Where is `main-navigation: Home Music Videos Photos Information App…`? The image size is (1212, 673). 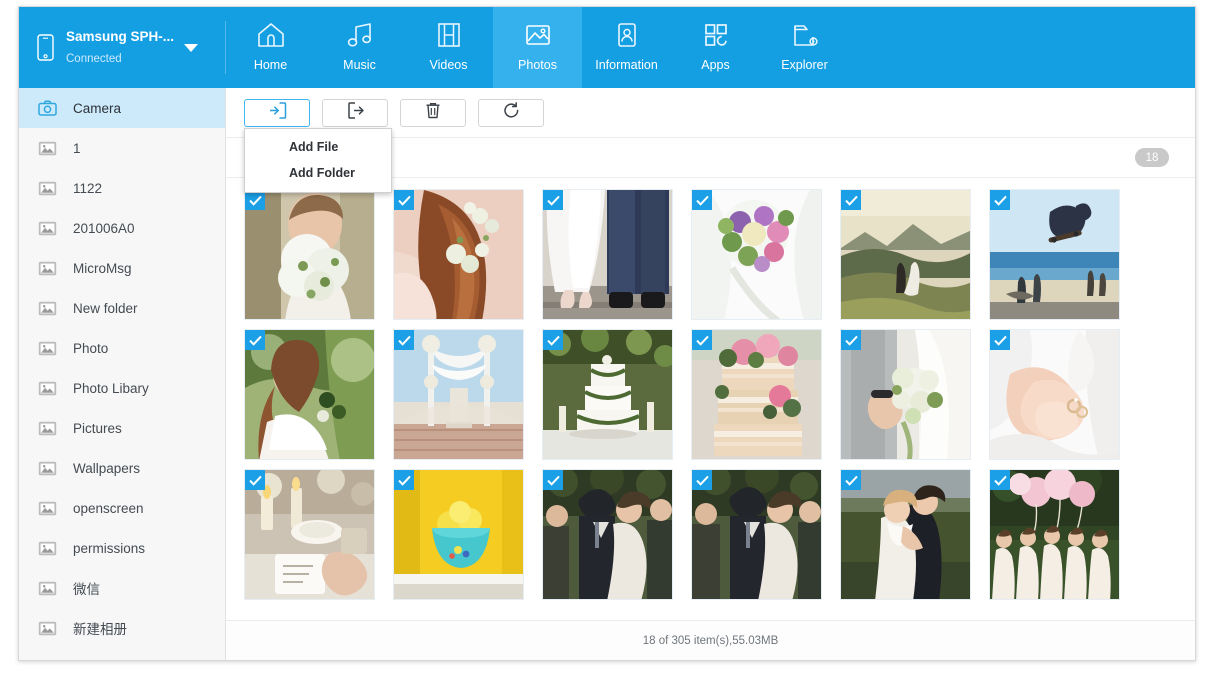
main-navigation: Home Music Videos Photos Information App… is located at coordinates (537, 47).